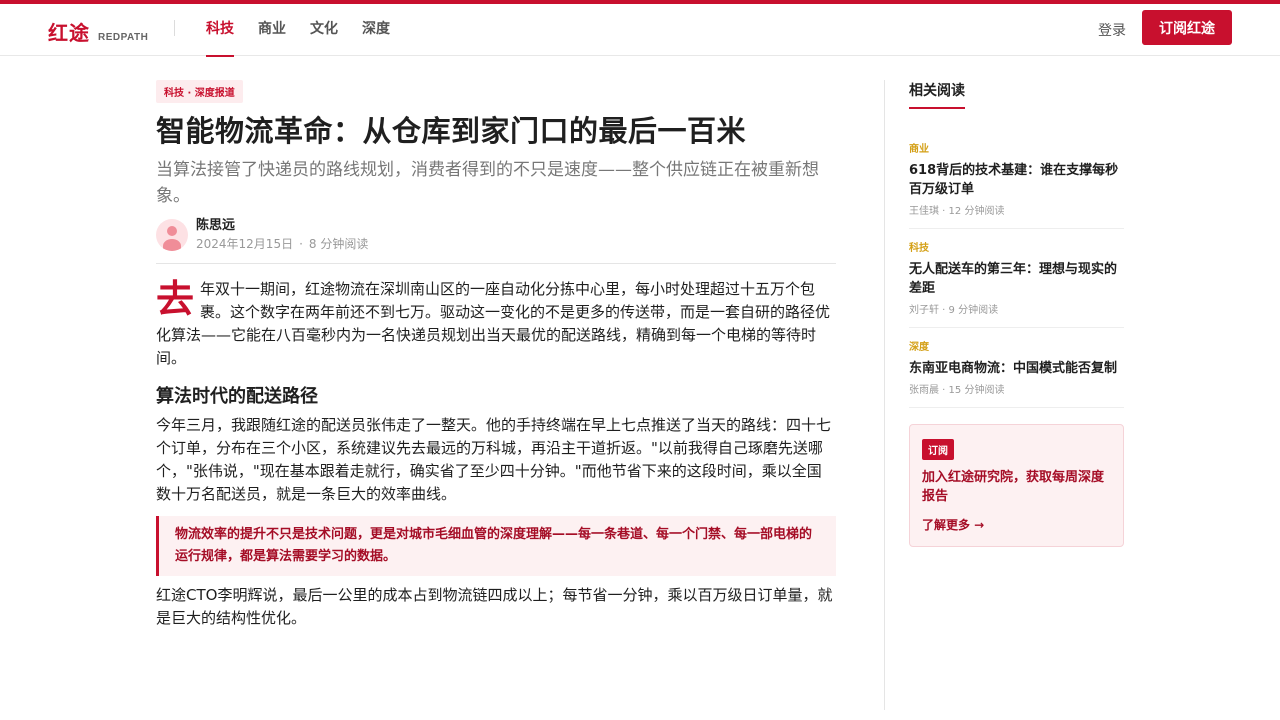  I want to click on related-item-headline: 618背后的技术基建：谁在支撑每秒百万级订单, so click(1016, 180).